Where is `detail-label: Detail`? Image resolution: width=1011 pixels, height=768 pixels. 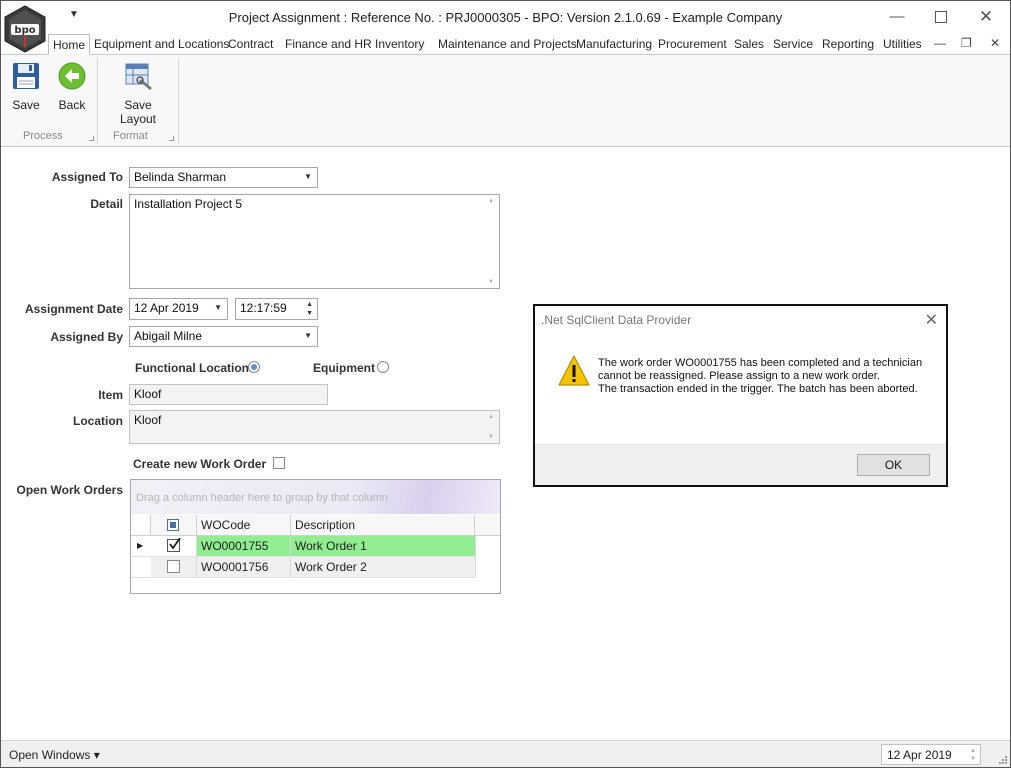
detail-label: Detail is located at coordinates (106, 204).